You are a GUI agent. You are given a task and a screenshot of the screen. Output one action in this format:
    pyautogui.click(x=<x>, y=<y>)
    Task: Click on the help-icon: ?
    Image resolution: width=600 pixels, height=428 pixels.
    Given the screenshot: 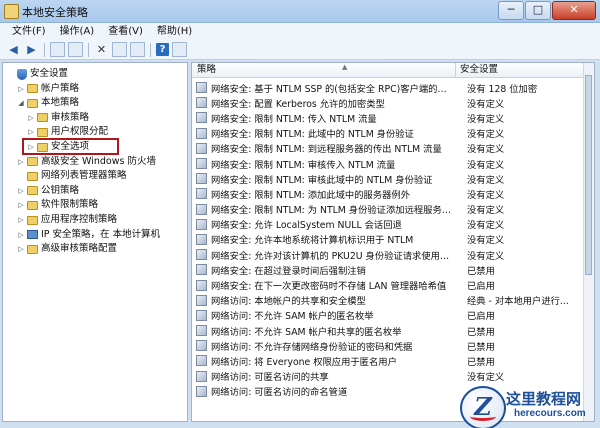 What is the action you would take?
    pyautogui.click(x=162, y=49)
    